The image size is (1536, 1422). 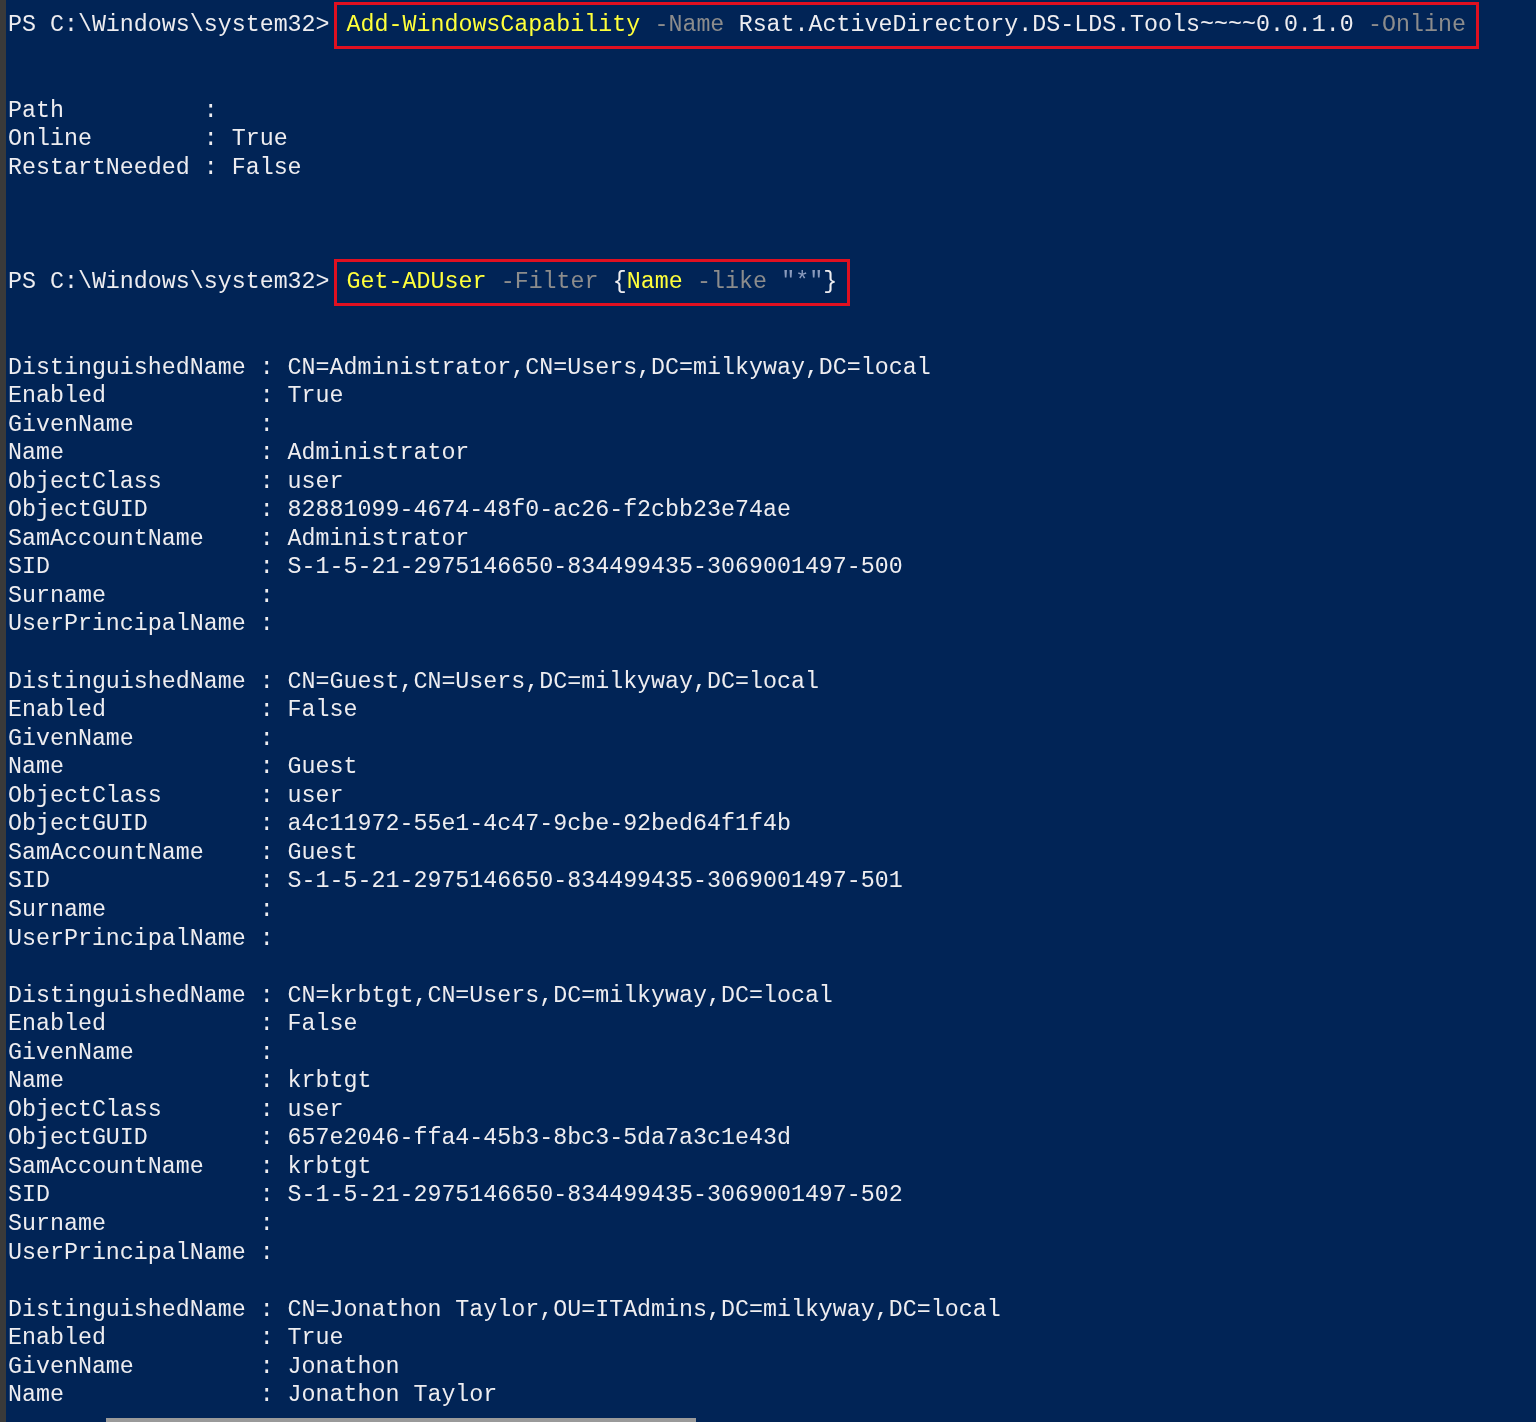 What do you see at coordinates (549, 282) in the screenshot?
I see `parameter-text: -Filter` at bounding box center [549, 282].